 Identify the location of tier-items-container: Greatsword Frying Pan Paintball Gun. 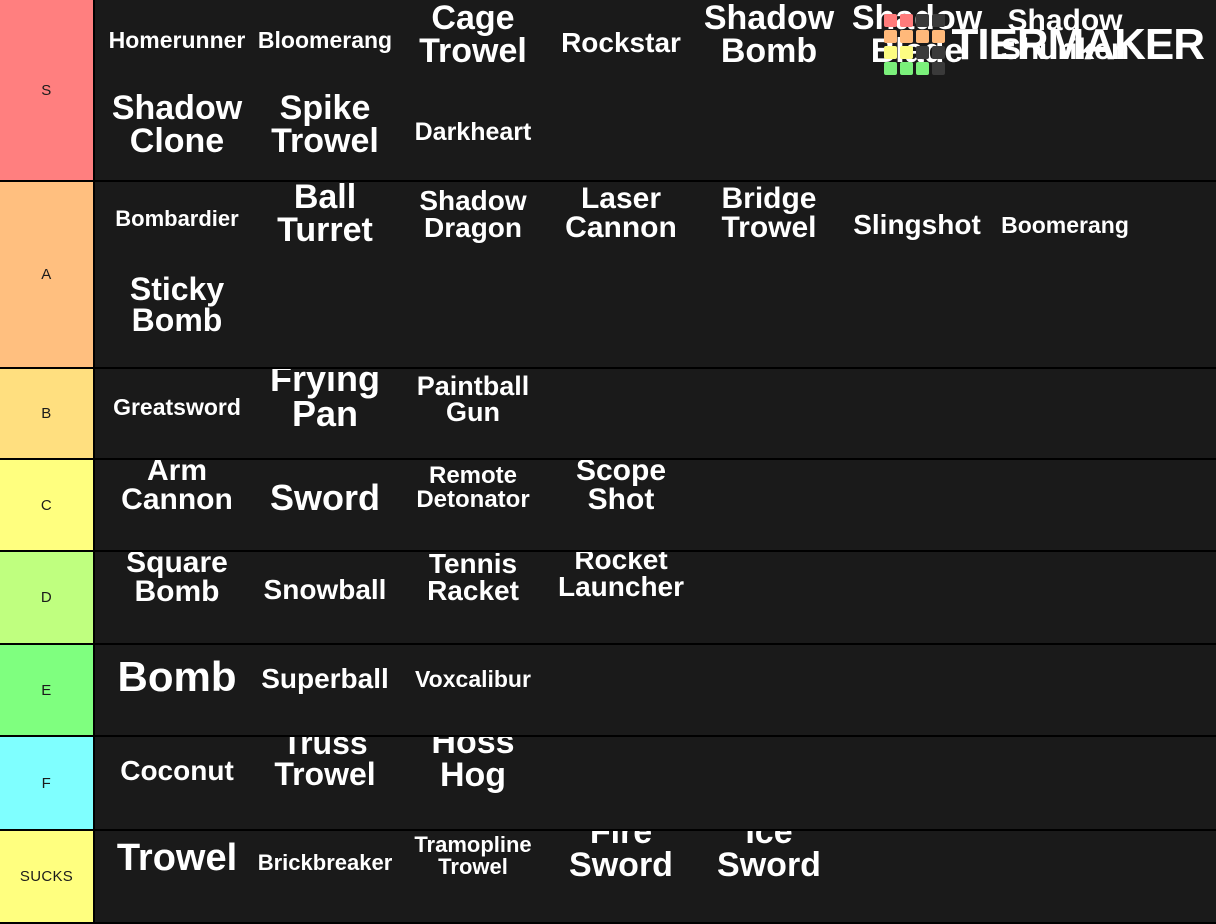
(655, 413).